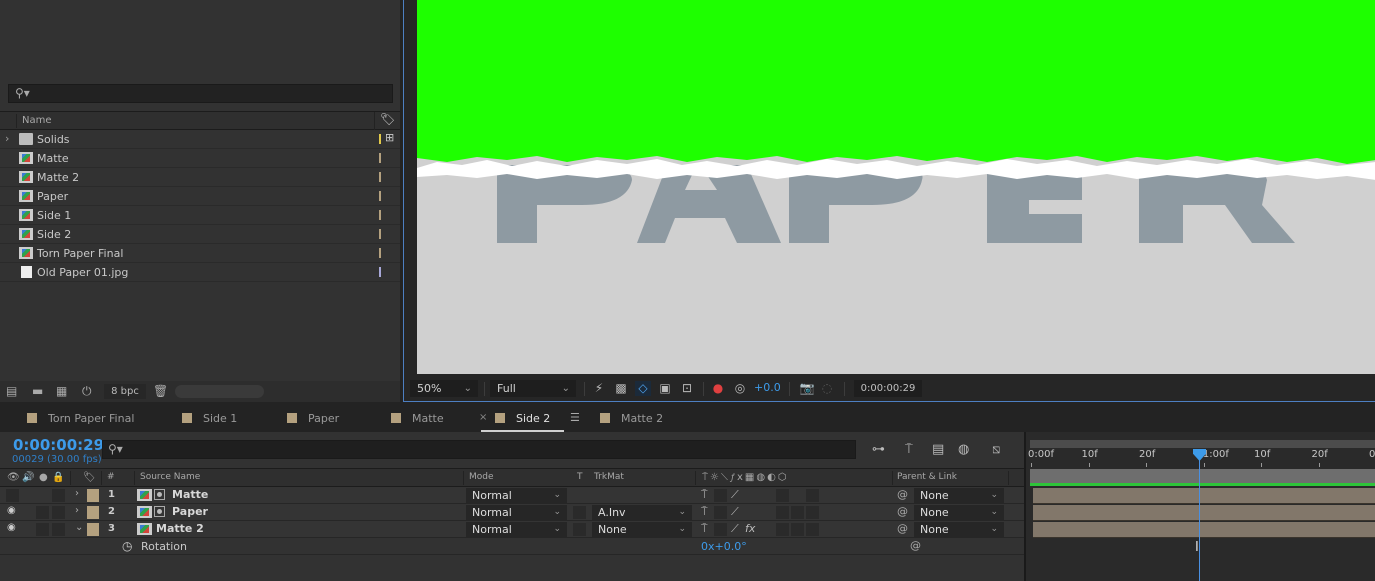  Describe the element at coordinates (909, 449) in the screenshot. I see `shy-layers-icon: ⍑` at that location.